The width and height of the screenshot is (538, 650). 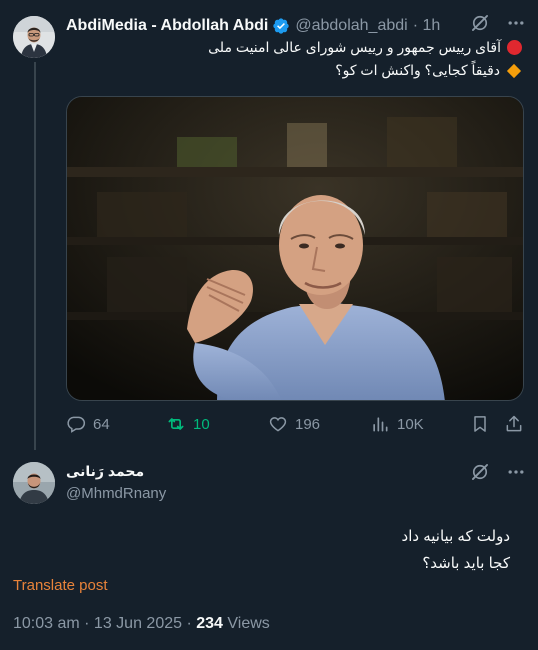 I want to click on bookmark-button, so click(x=480, y=424).